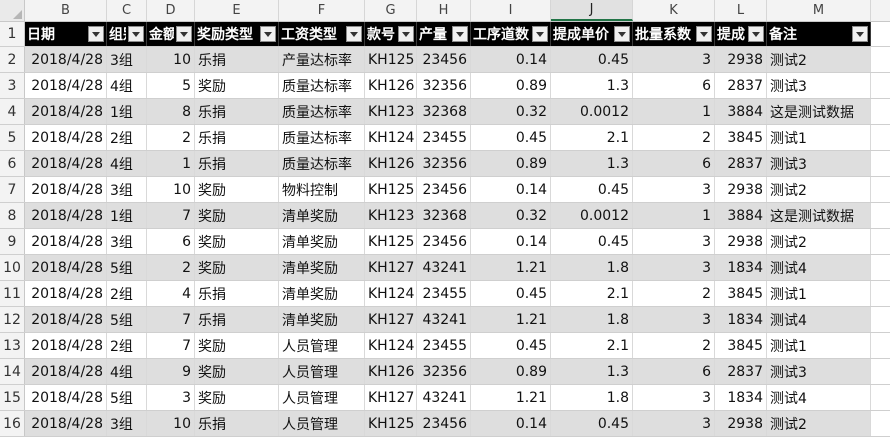 The width and height of the screenshot is (890, 440). I want to click on header-cell: 提成, so click(741, 34).